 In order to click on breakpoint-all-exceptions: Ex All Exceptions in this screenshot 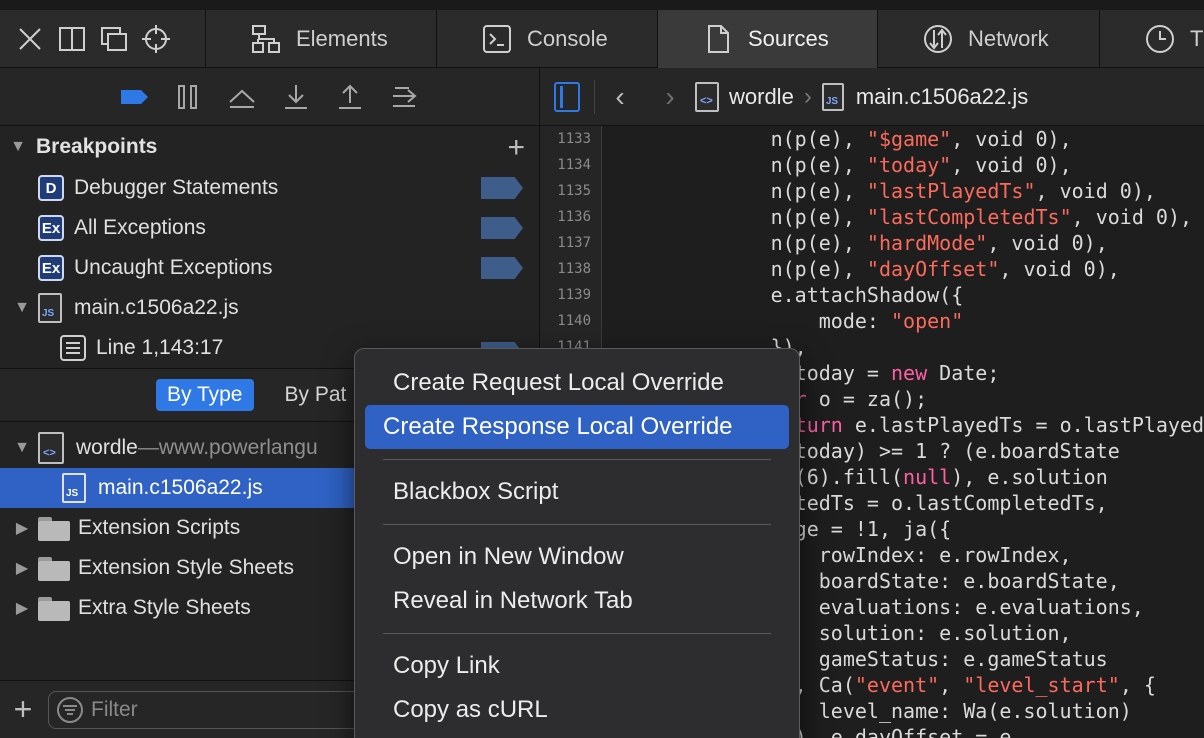, I will do `click(269, 228)`.